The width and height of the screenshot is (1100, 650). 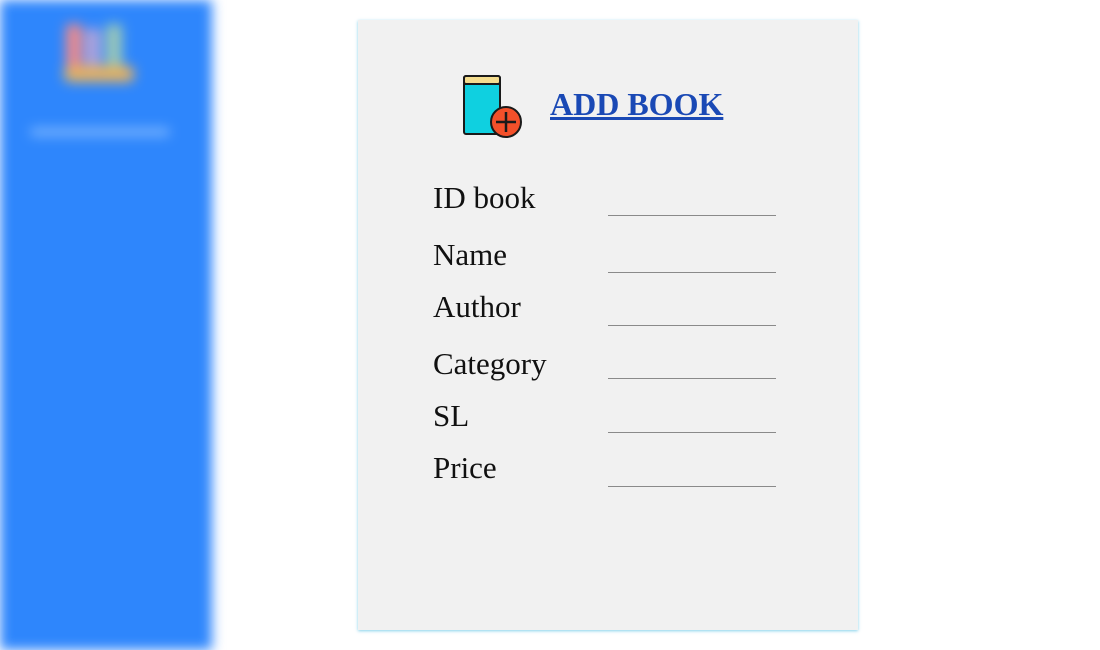 I want to click on price-input, so click(x=692, y=472).